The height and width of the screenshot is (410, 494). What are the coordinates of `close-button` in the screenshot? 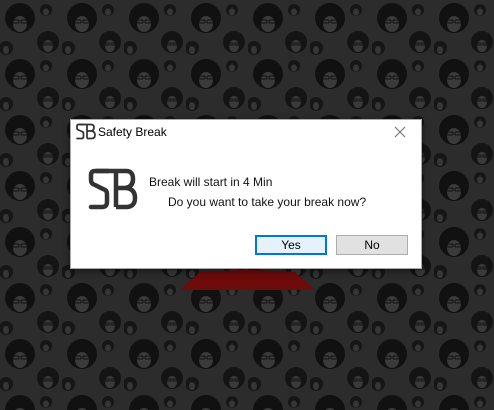 It's located at (400, 131).